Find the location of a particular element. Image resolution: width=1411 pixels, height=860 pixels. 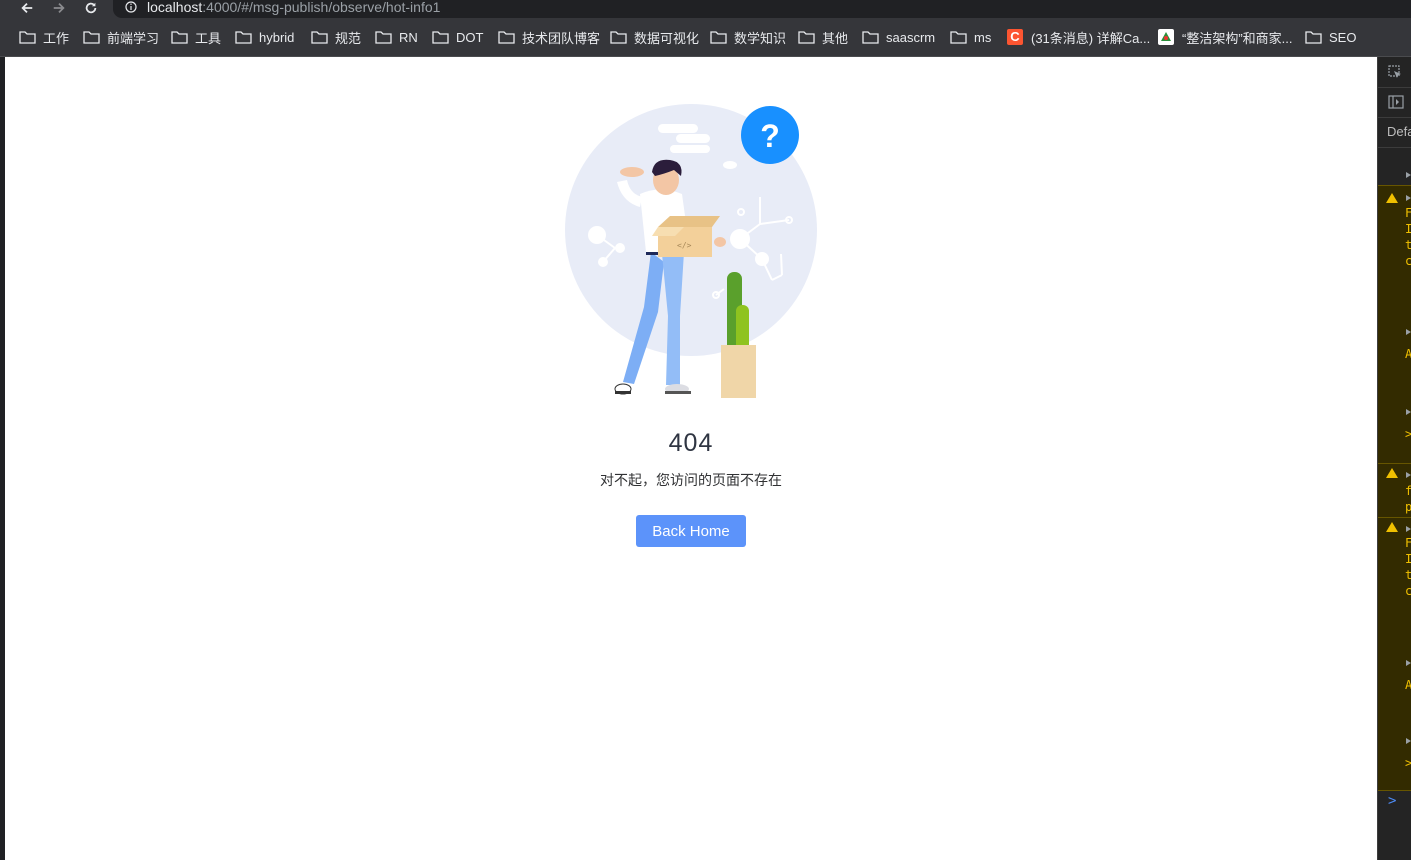

devtools-panel: Defa F I t c A > f p F I t c A > > is located at coordinates (1394, 458).